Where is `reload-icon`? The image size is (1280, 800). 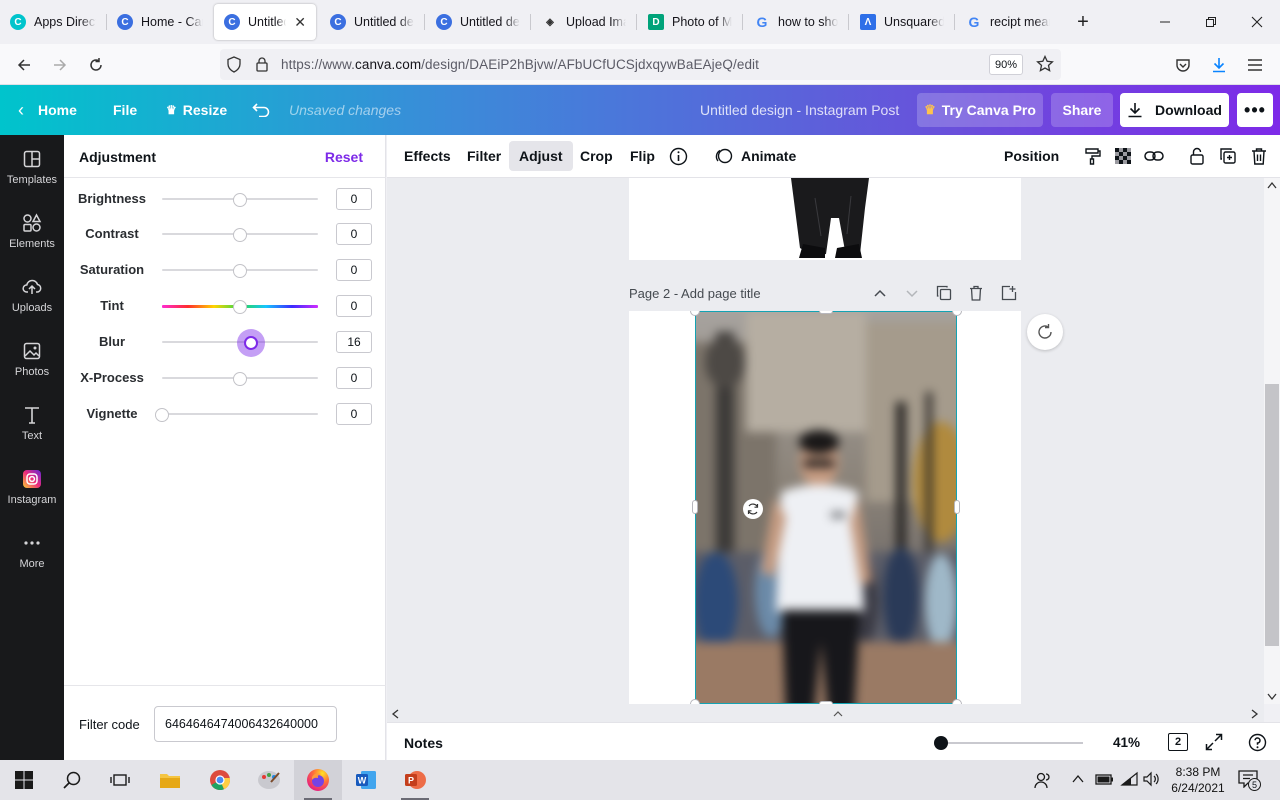 reload-icon is located at coordinates (96, 65).